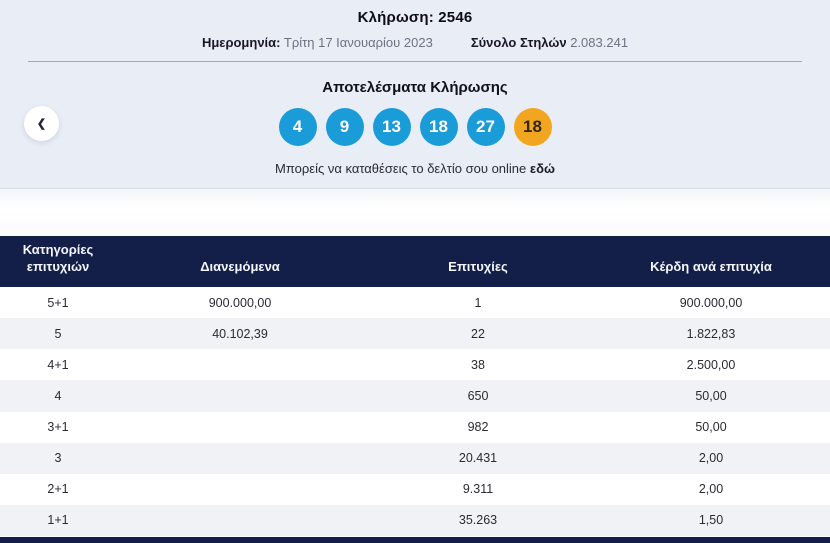 Image resolution: width=830 pixels, height=543 pixels. I want to click on cell-category: 3, so click(58, 458).